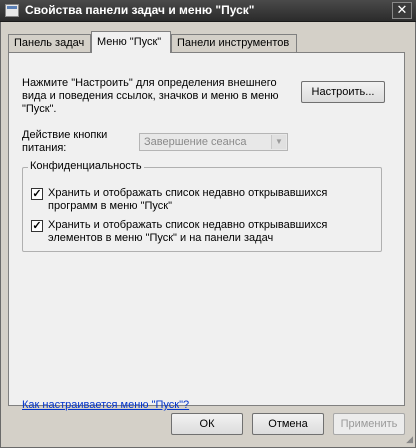 This screenshot has height=448, width=416. I want to click on ok-button: ОК, so click(207, 424).